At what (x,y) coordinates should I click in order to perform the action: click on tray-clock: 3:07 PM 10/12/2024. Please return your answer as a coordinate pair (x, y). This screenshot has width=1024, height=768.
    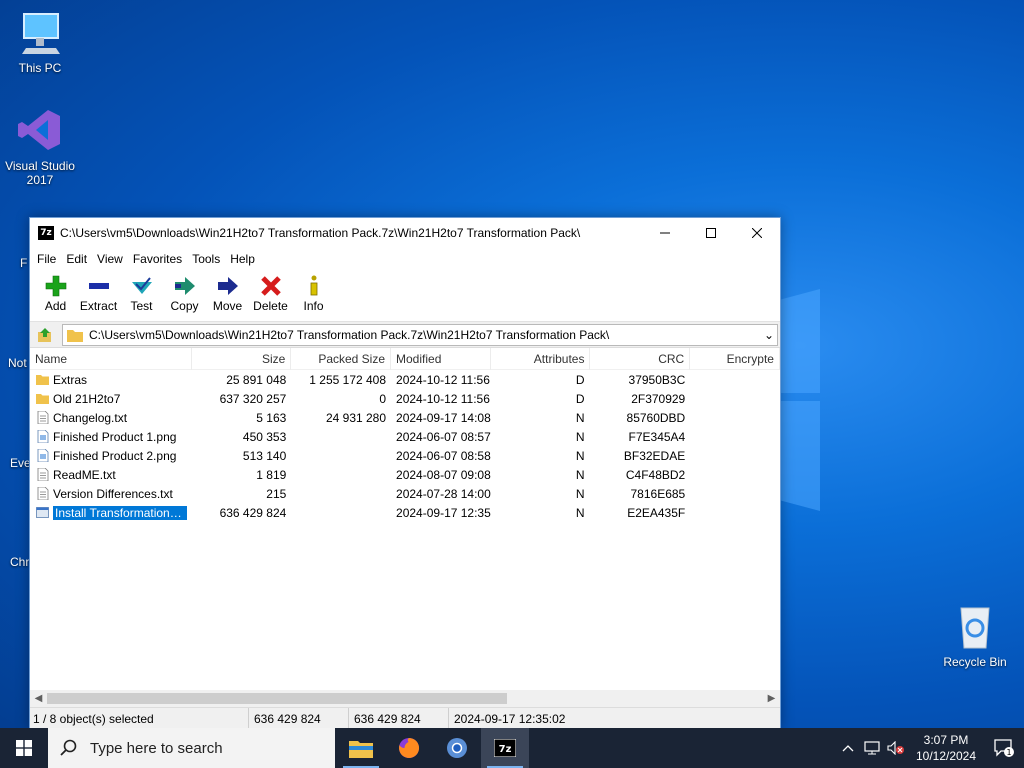
    Looking at the image, I should click on (946, 748).